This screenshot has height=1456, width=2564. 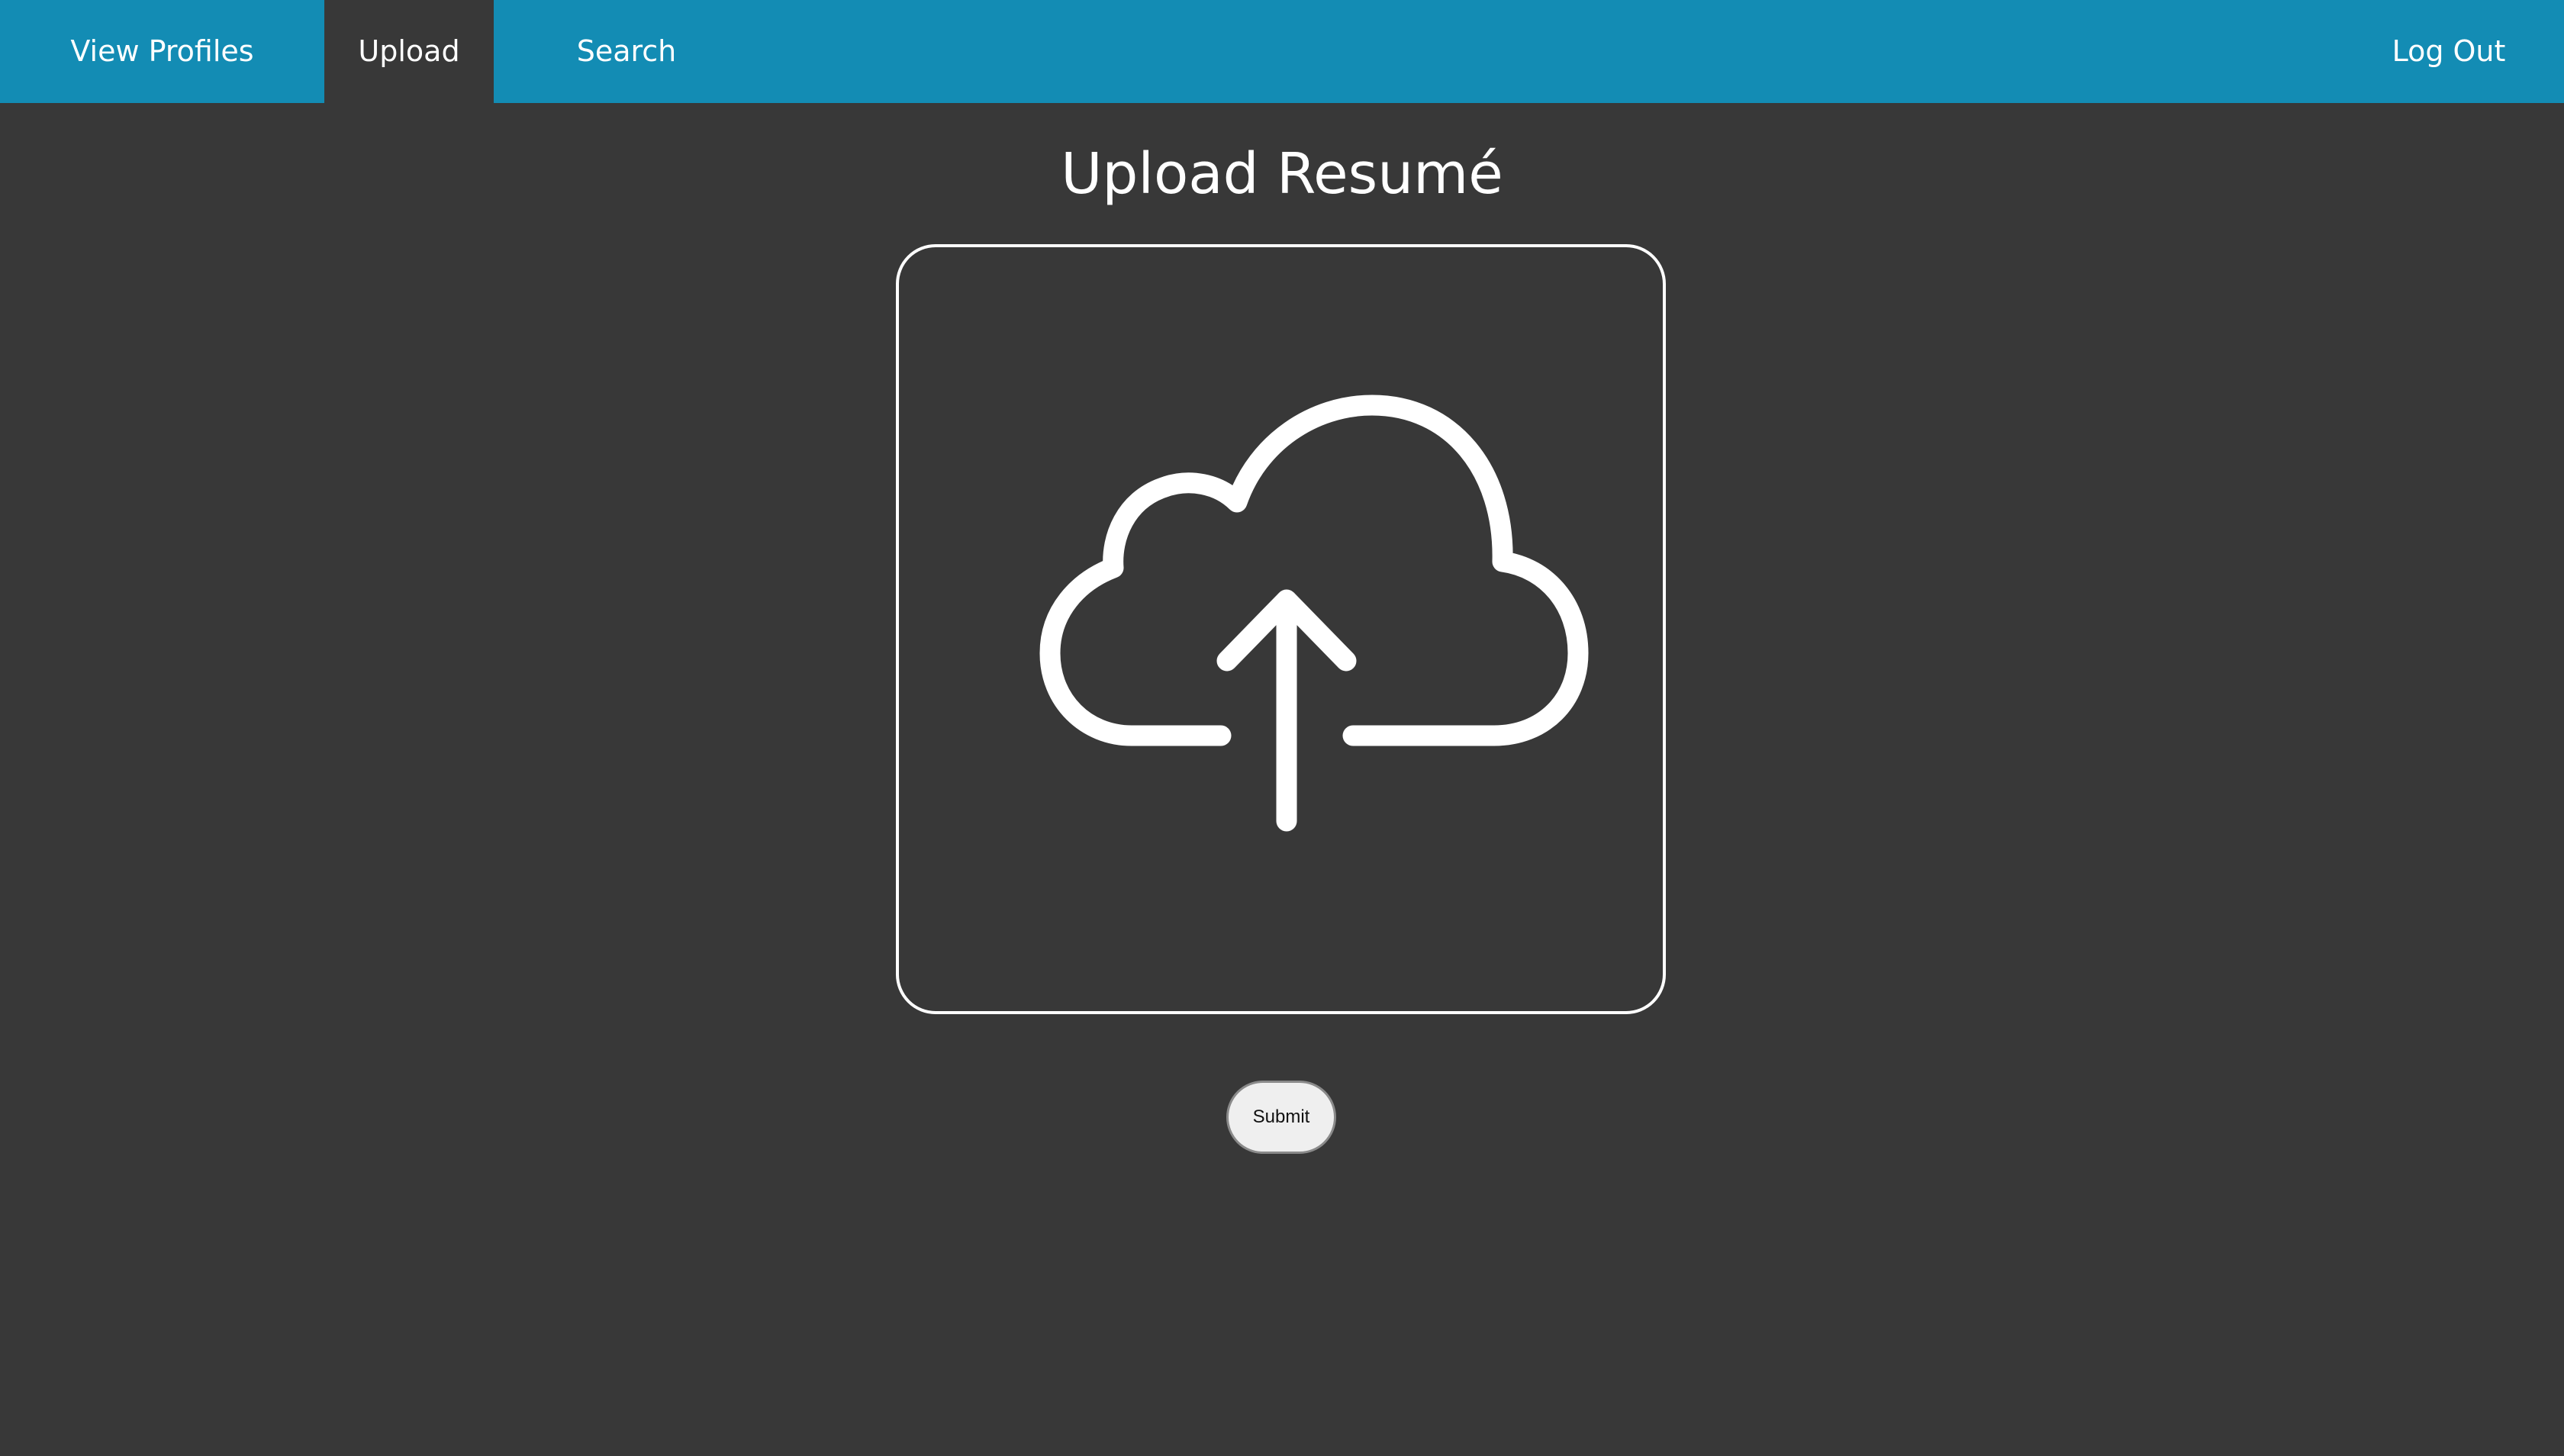 What do you see at coordinates (2449, 51) in the screenshot?
I see `logout-button: Log Out` at bounding box center [2449, 51].